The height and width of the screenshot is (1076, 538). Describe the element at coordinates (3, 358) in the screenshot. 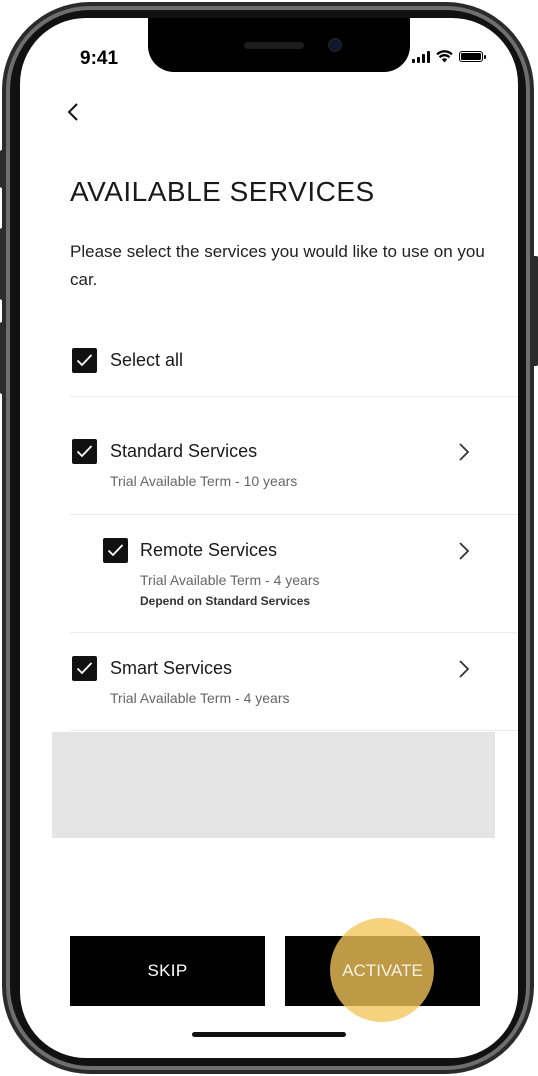

I see `volume-down-button` at that location.